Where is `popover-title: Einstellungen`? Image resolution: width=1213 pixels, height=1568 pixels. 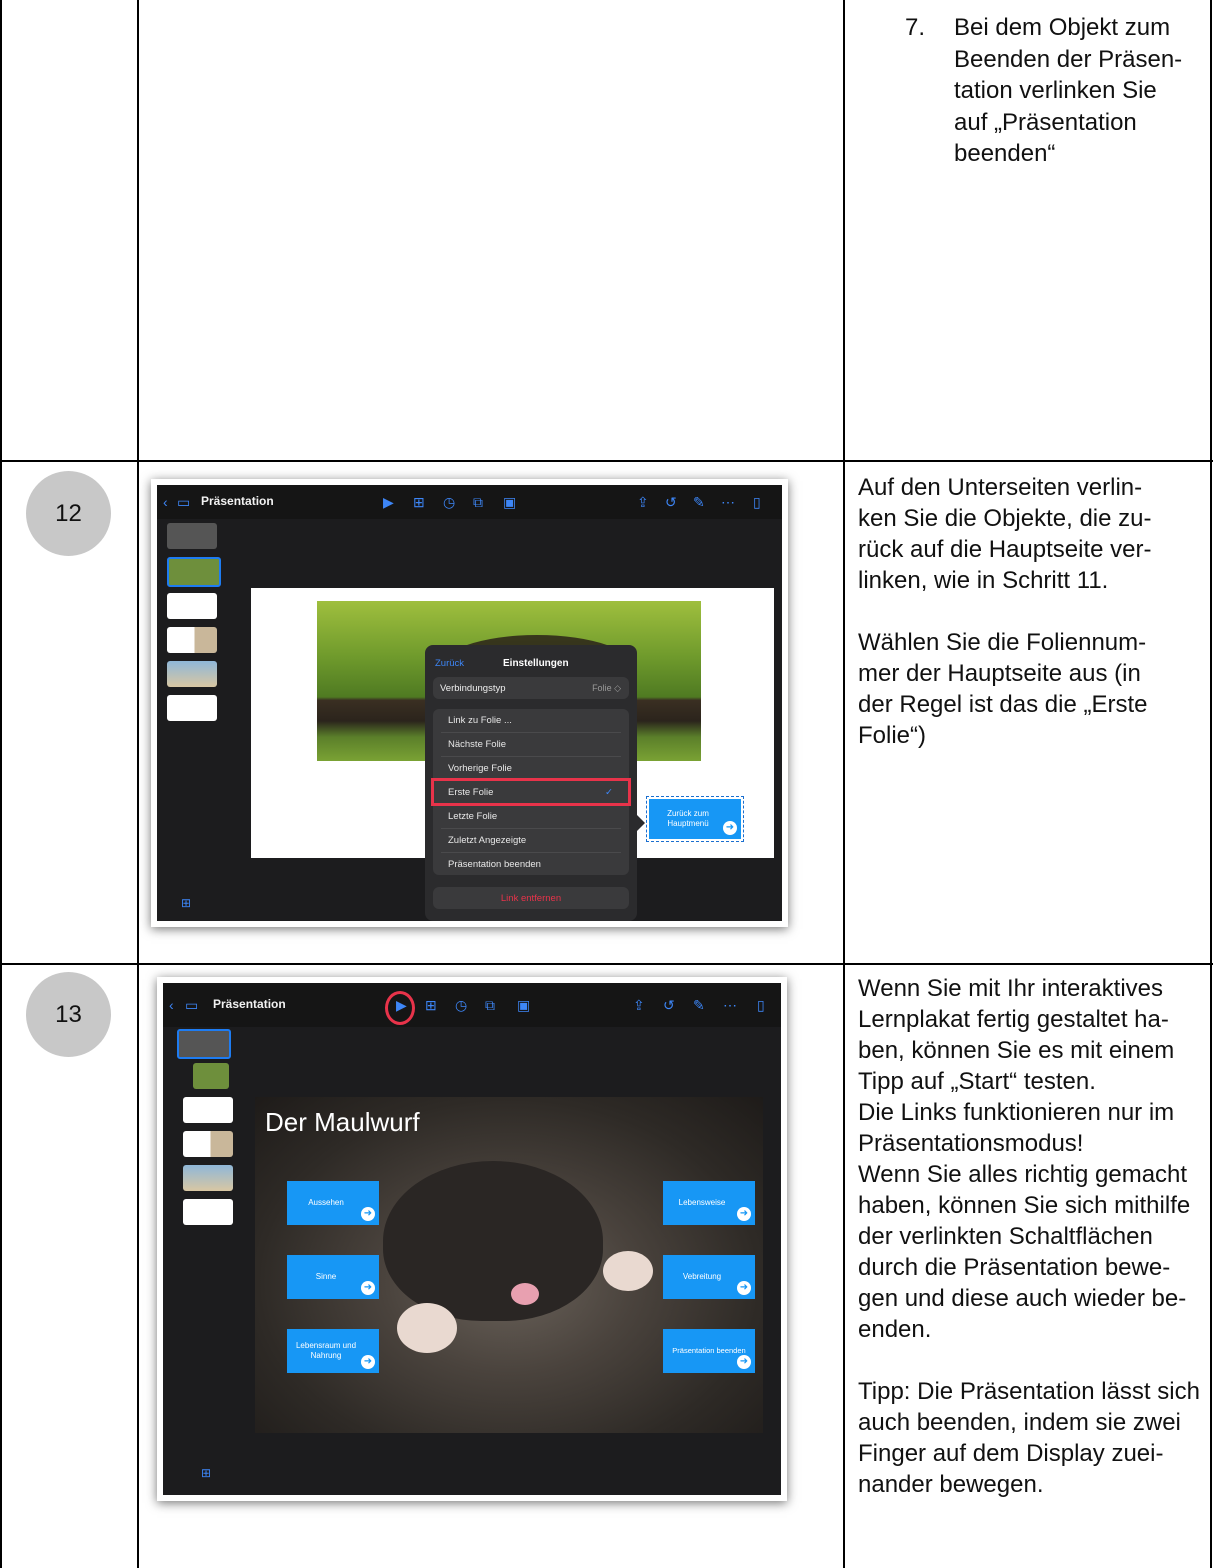
popover-title: Einstellungen is located at coordinates (536, 663).